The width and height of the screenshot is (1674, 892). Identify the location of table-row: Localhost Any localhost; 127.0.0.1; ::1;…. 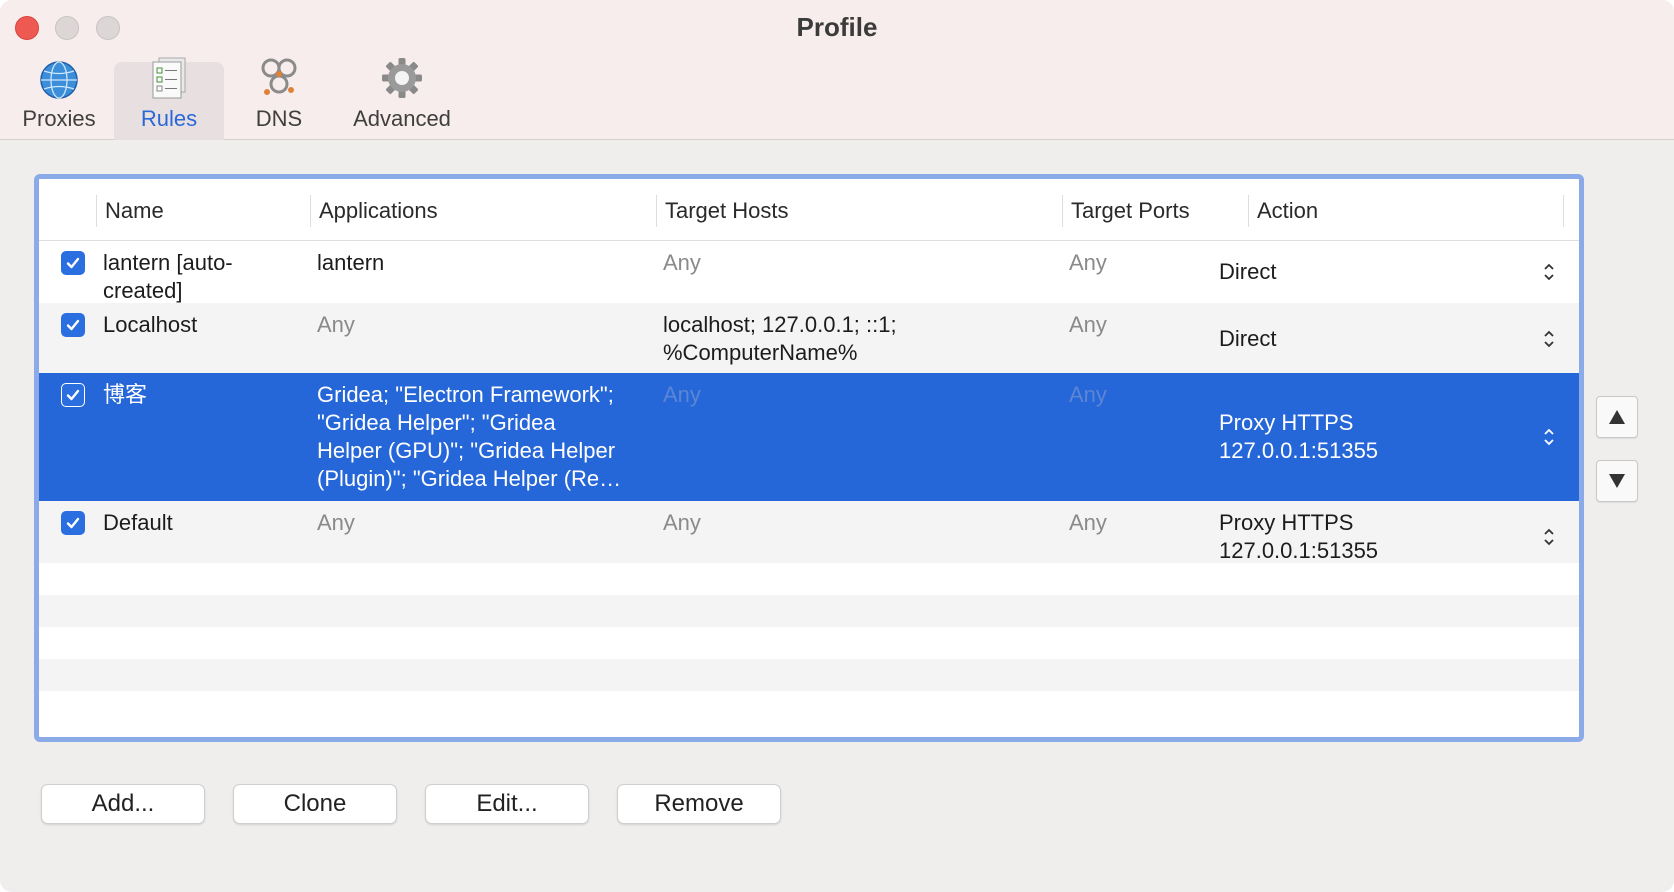
(809, 338).